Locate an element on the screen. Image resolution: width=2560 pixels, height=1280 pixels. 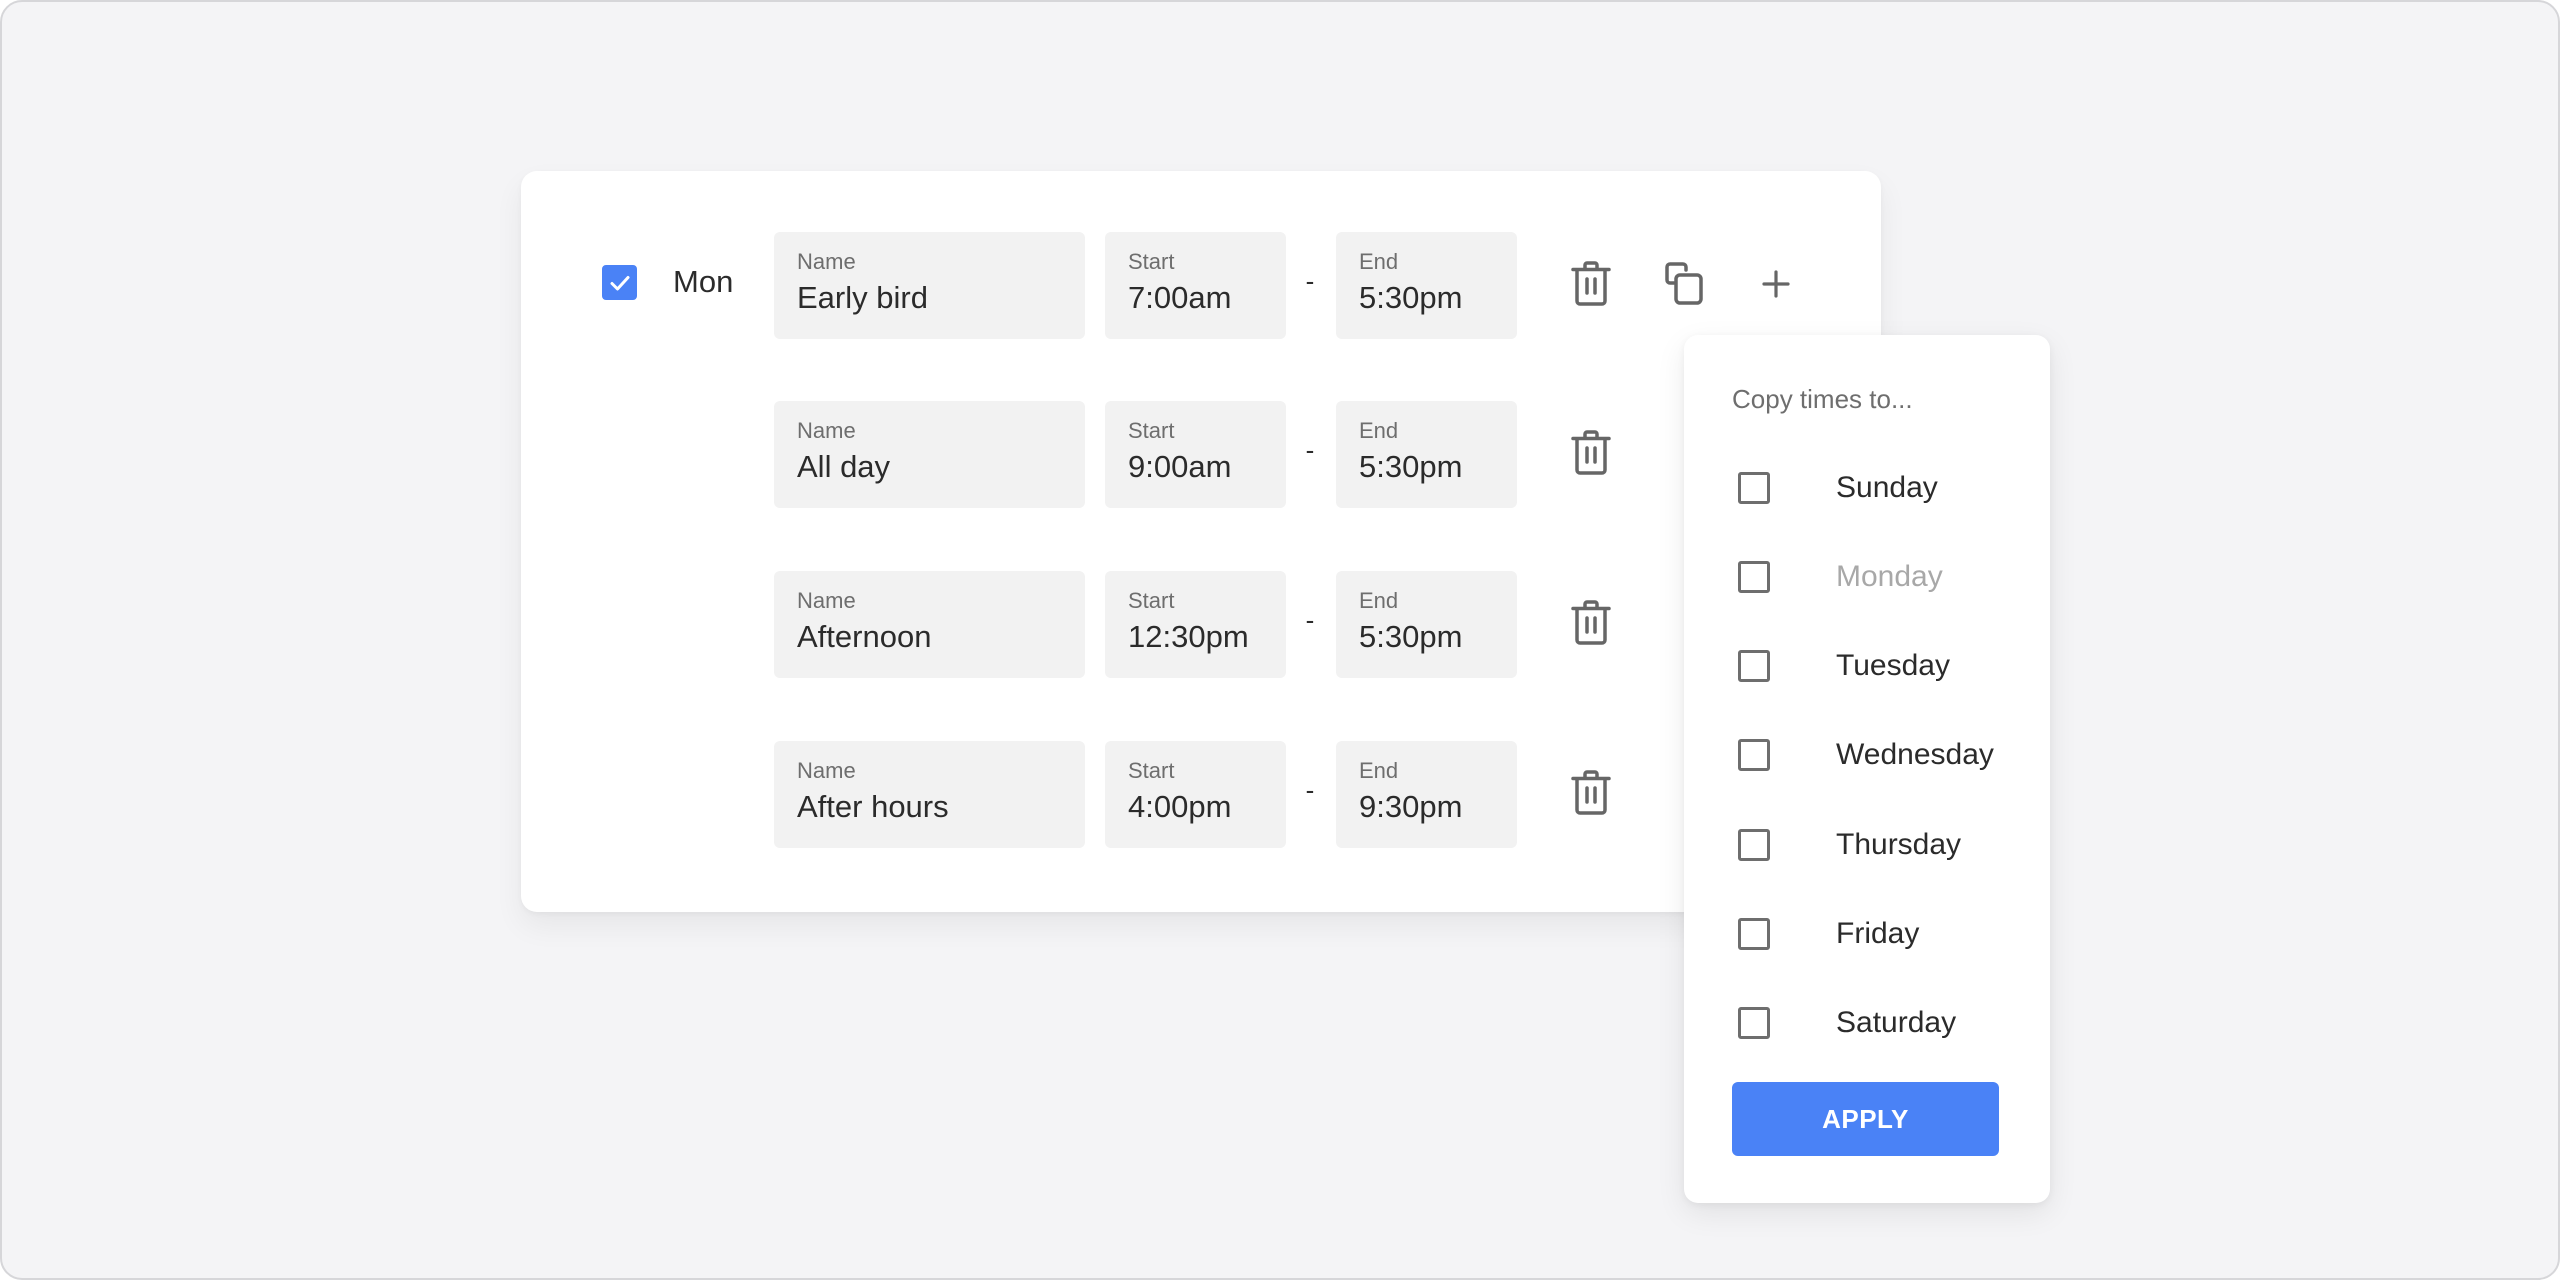
name-field: Name After hours is located at coordinates (929, 794).